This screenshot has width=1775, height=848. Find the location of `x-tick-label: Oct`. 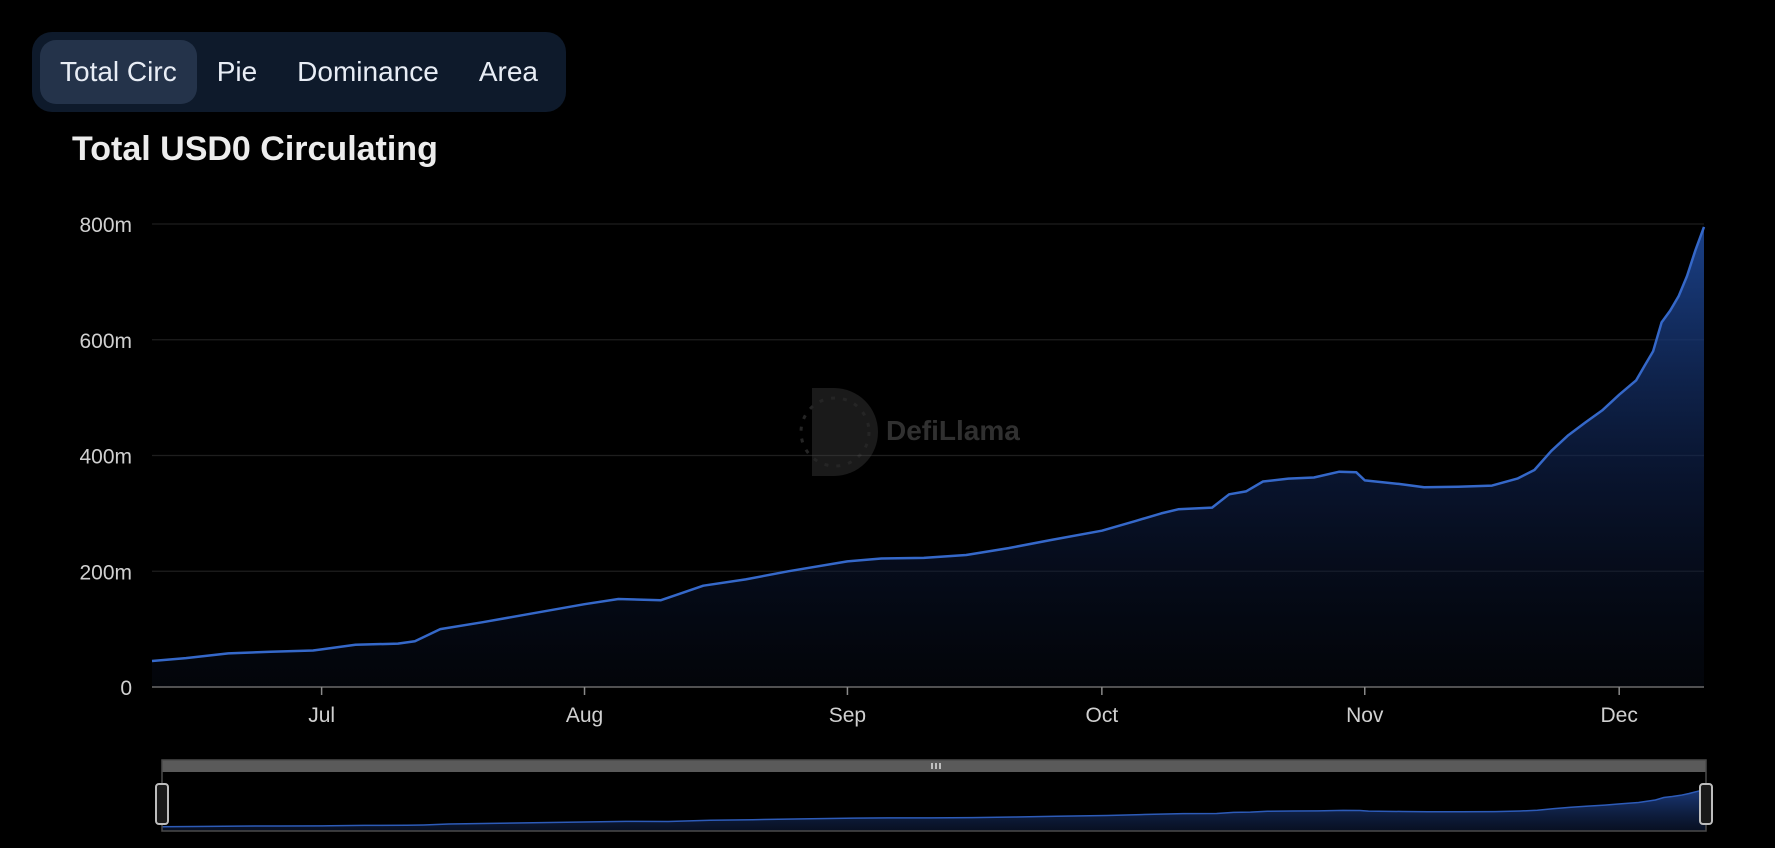

x-tick-label: Oct is located at coordinates (1102, 715).